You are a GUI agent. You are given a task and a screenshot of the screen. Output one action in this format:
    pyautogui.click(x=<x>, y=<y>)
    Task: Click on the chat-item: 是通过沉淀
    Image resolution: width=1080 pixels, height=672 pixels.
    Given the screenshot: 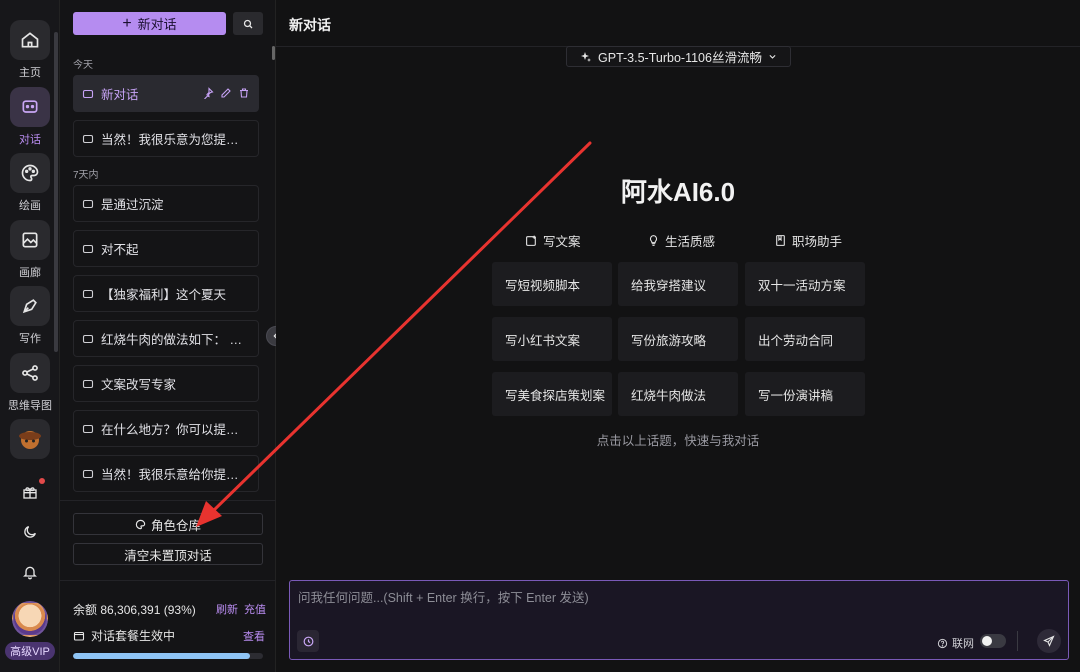 What is the action you would take?
    pyautogui.click(x=166, y=203)
    